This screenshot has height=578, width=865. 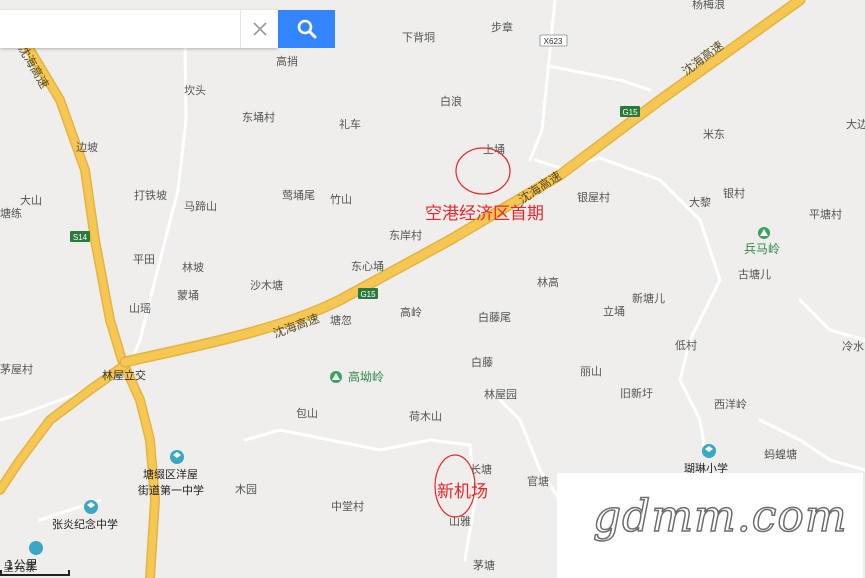 I want to click on poi-school-bottom, so click(x=36, y=548).